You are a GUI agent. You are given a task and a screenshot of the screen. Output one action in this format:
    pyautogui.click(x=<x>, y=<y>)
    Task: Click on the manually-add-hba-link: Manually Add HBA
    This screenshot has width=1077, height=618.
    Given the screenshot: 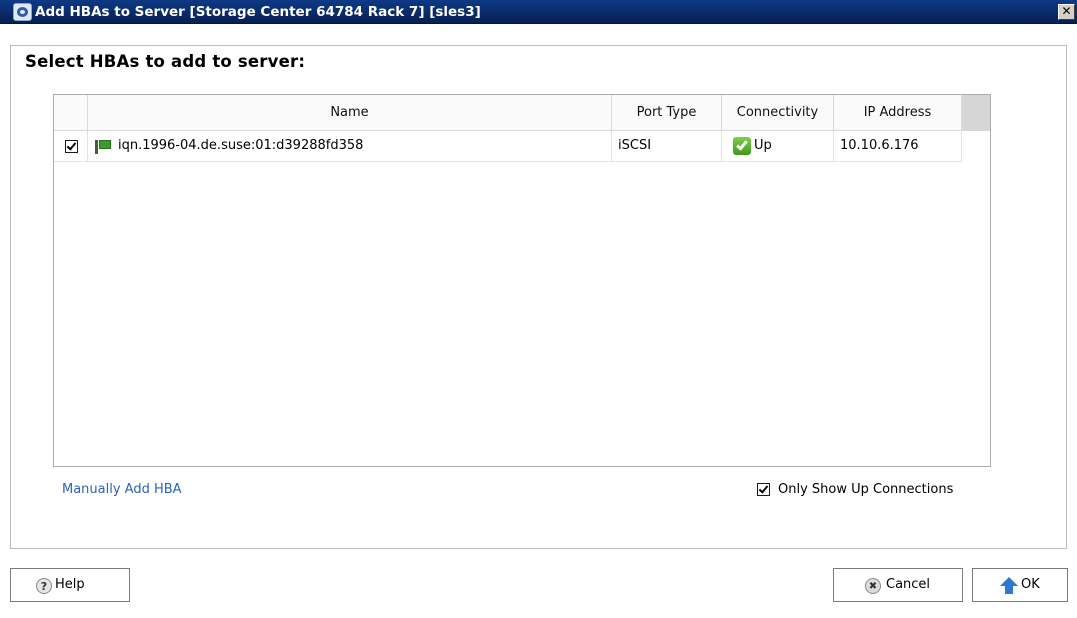 What is the action you would take?
    pyautogui.click(x=122, y=489)
    